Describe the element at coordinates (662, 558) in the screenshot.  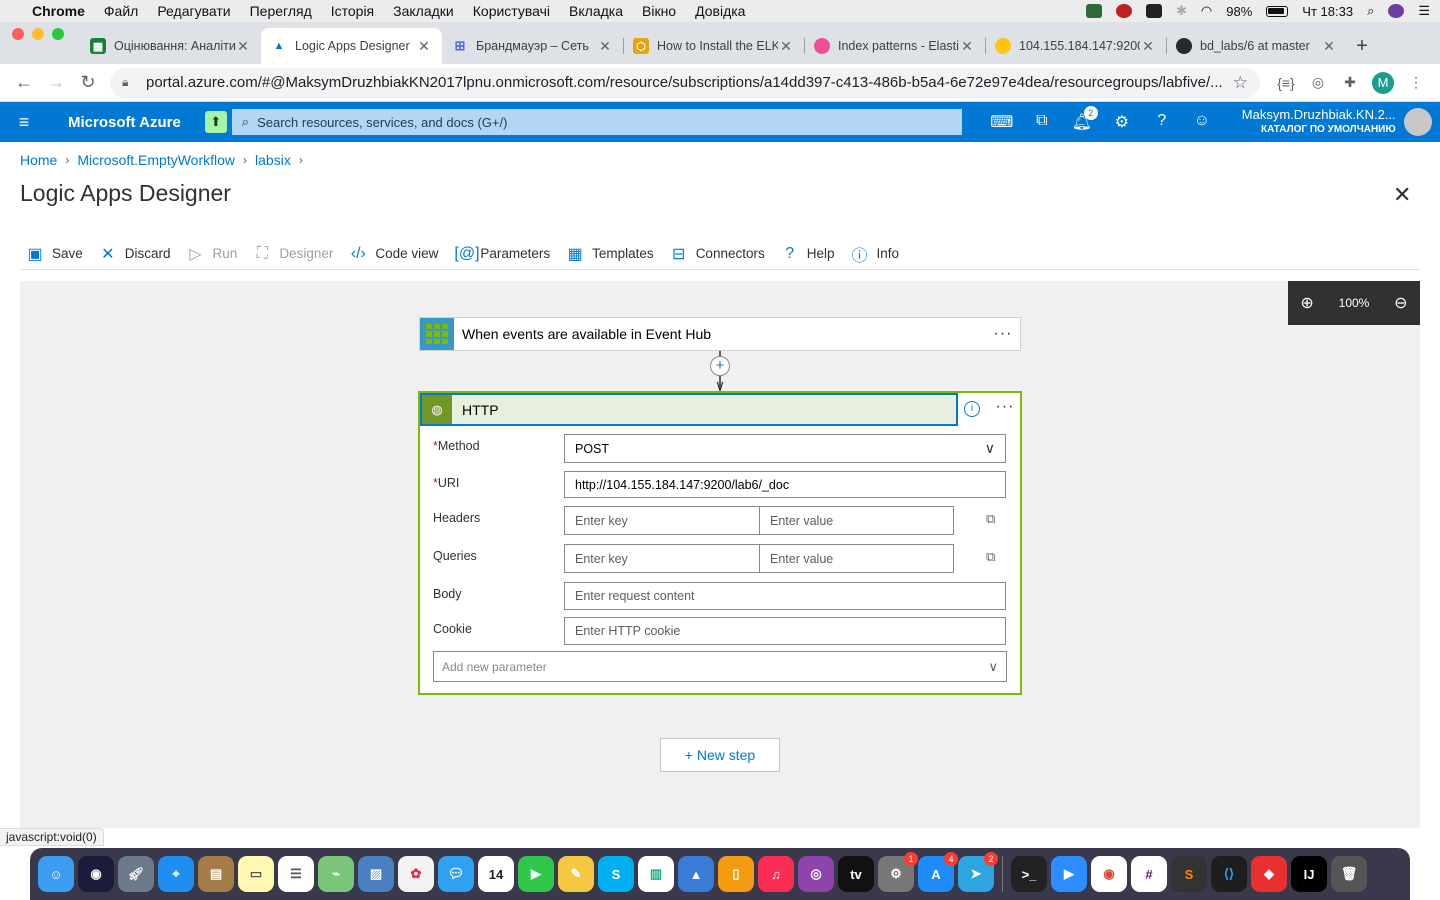
I see `query-key-input: Enter key` at that location.